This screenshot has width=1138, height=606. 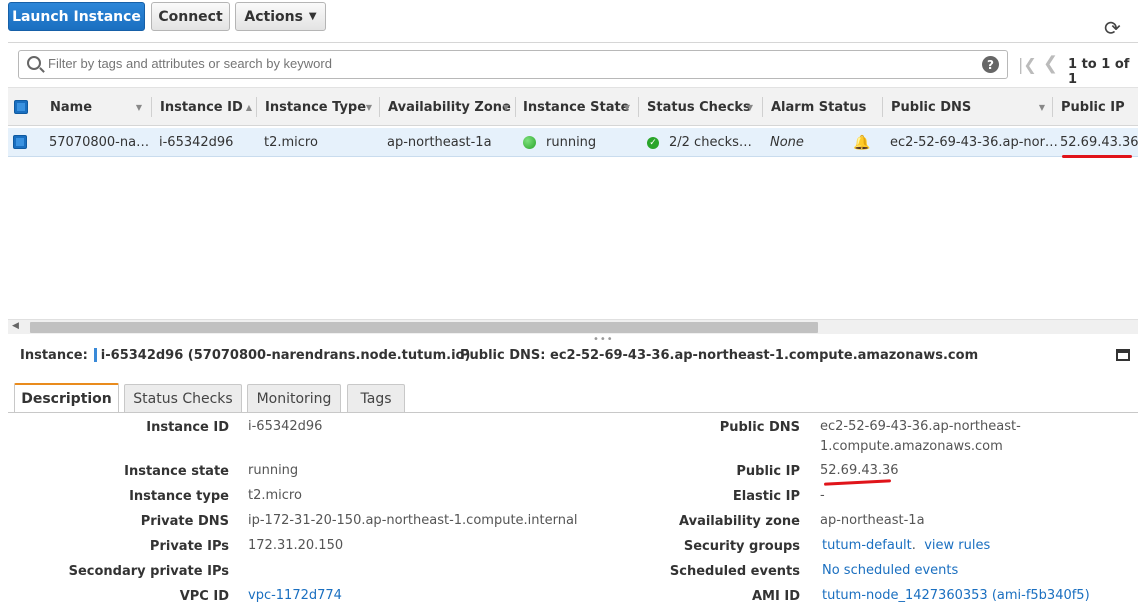 What do you see at coordinates (957, 545) in the screenshot?
I see `view-rules-link: view rules` at bounding box center [957, 545].